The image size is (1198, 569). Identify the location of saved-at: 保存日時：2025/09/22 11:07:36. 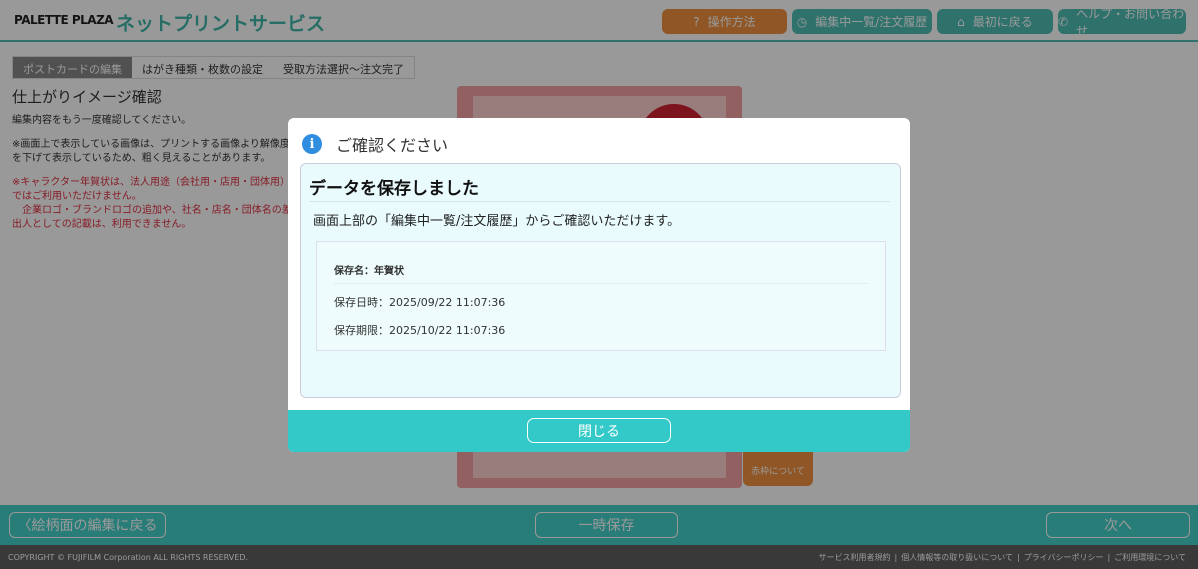
(420, 302).